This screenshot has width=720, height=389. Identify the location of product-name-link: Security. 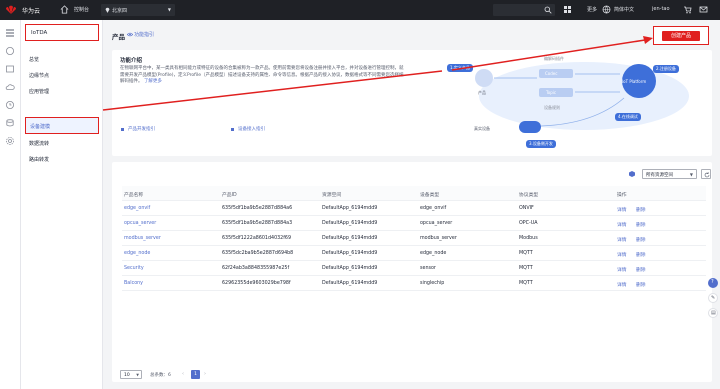
(134, 268).